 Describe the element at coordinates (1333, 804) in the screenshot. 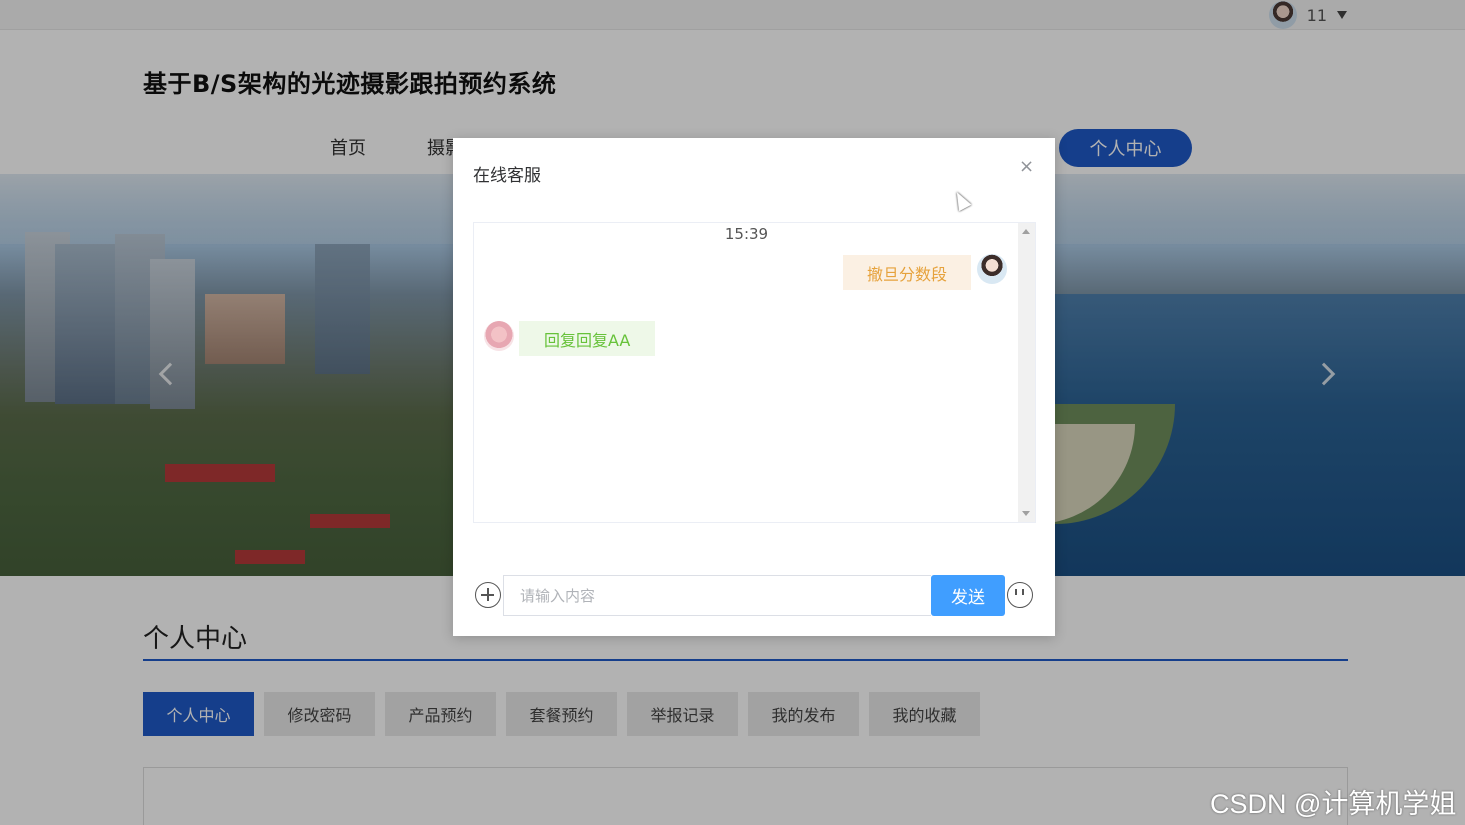

I see `watermark: CSDN @计算机学姐` at that location.